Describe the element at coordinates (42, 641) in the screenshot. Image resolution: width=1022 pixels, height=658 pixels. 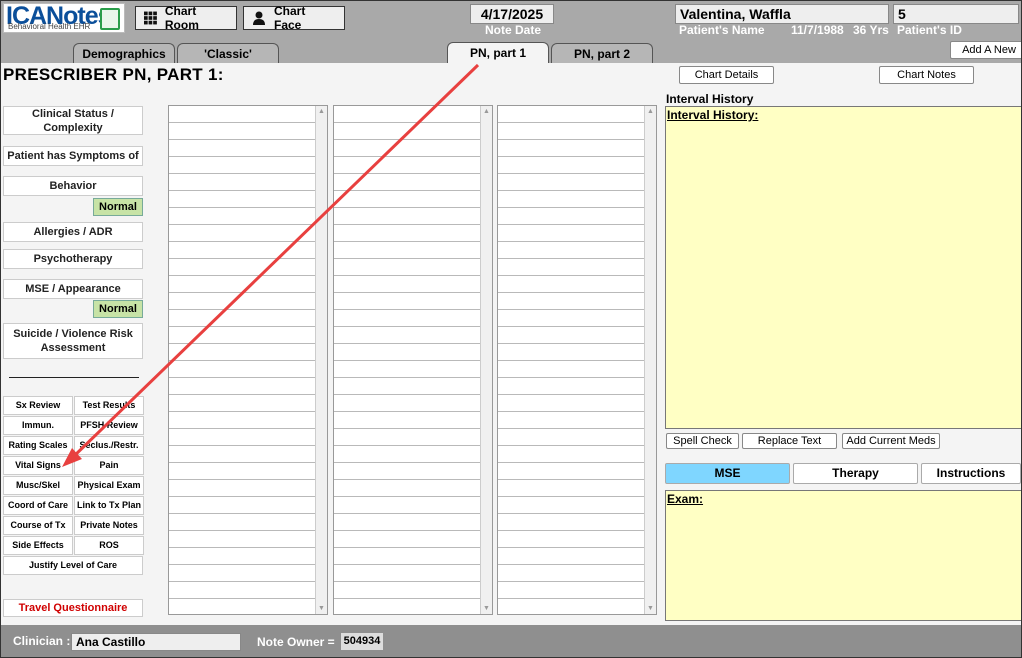
I see `clinician-label: Clinician :` at that location.